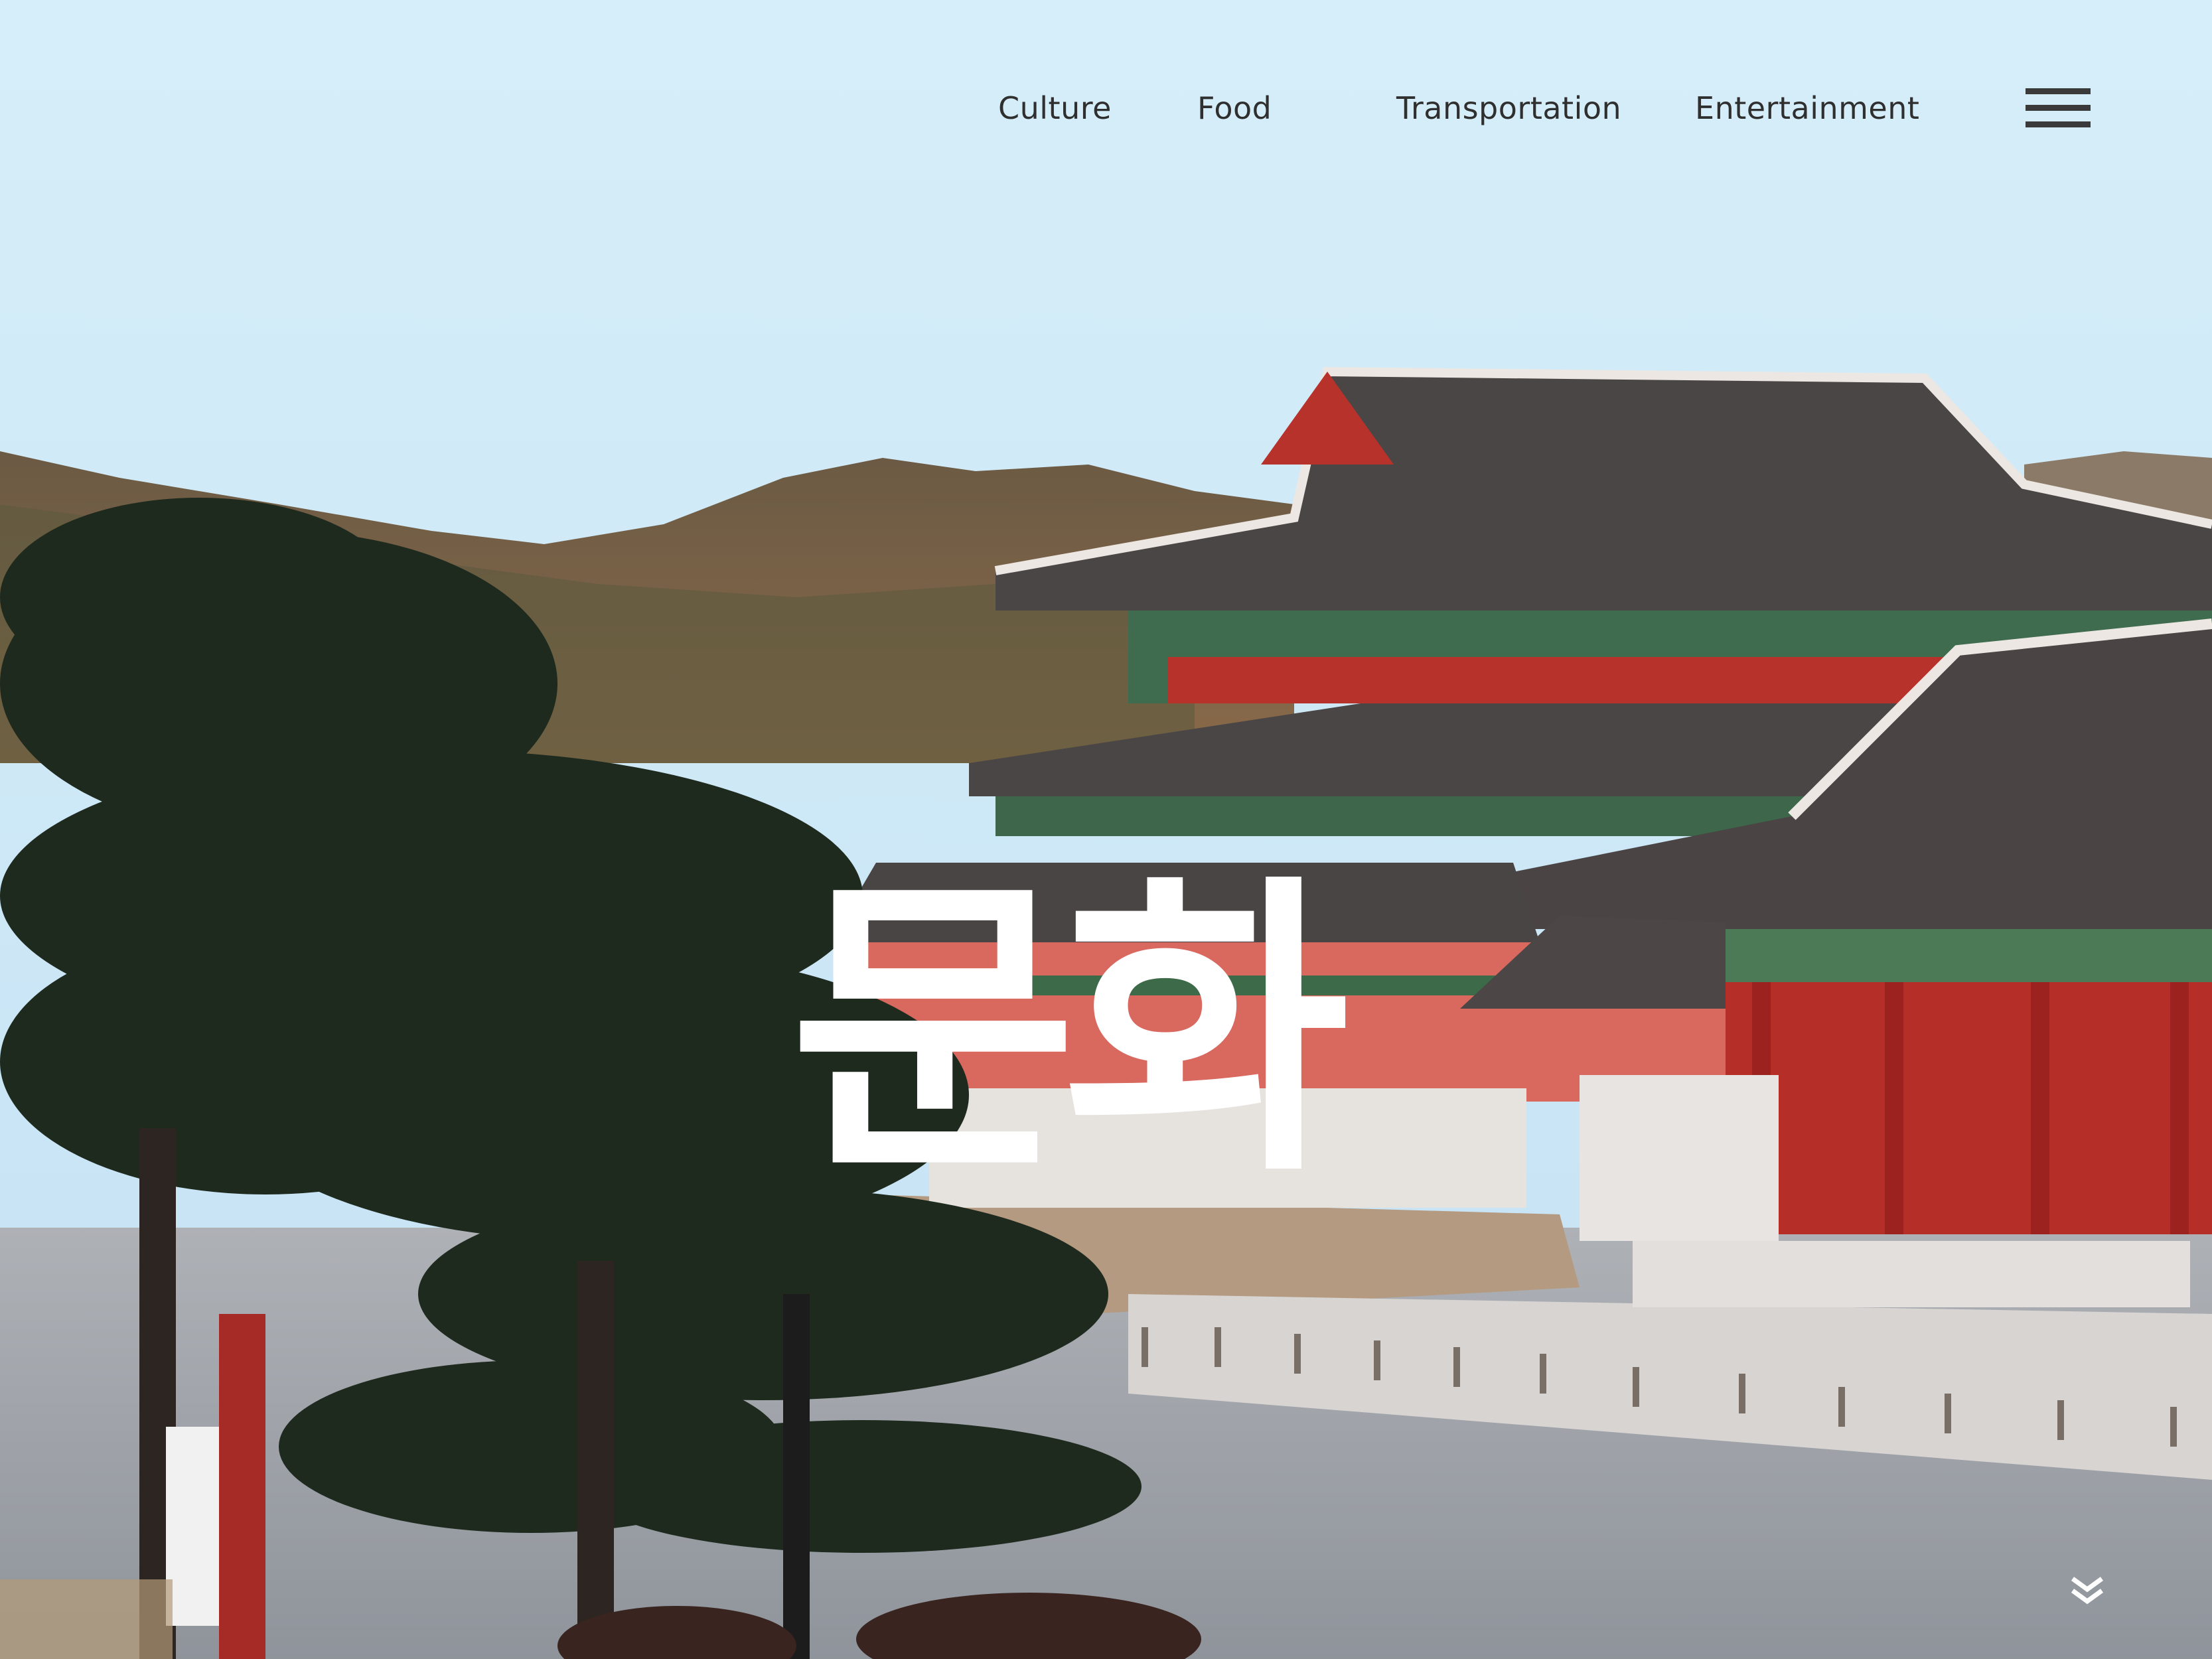 This screenshot has width=2212, height=1659. Describe the element at coordinates (1509, 108) in the screenshot. I see `nav-link-transportation: Transportation` at that location.